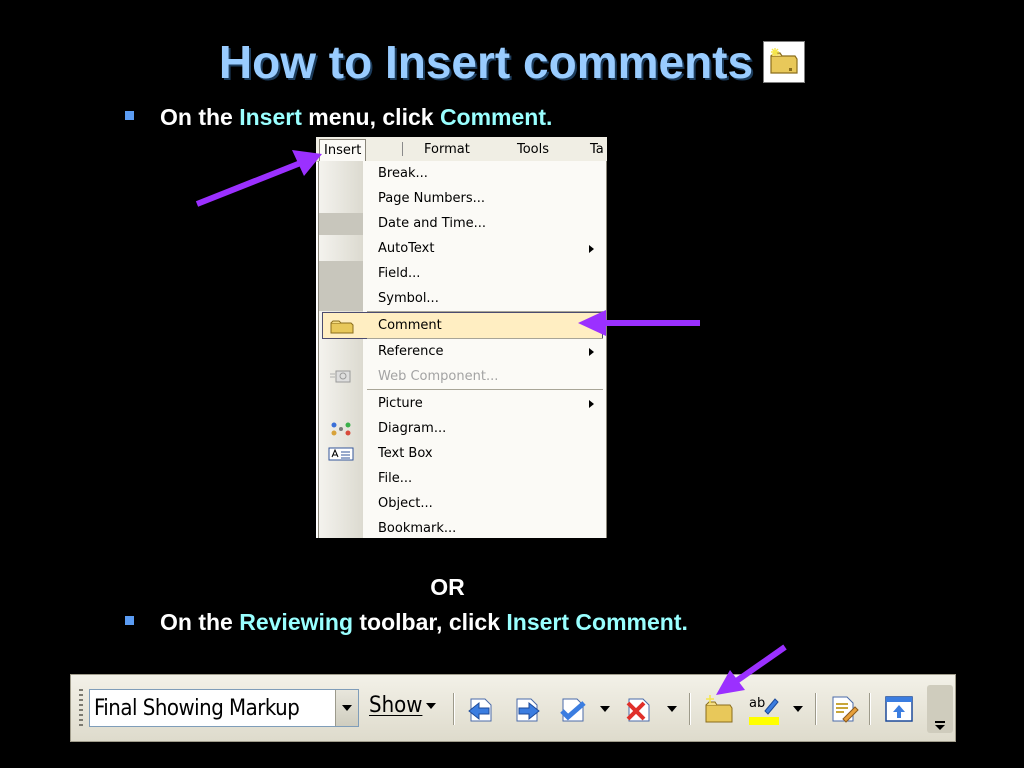  What do you see at coordinates (496, 117) in the screenshot?
I see `bullet1-item: Comment.` at bounding box center [496, 117].